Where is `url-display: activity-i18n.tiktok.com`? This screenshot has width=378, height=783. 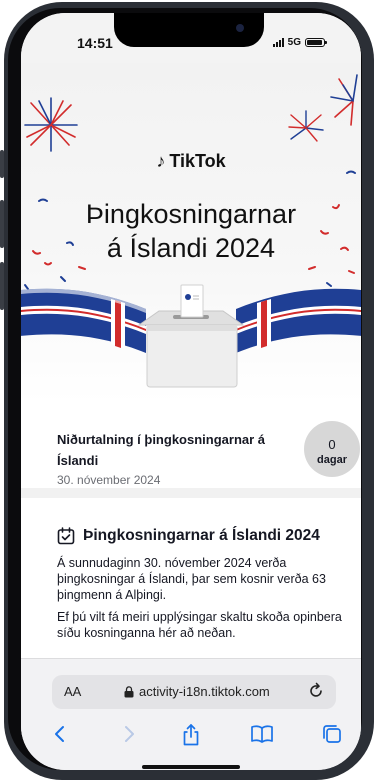 url-display: activity-i18n.tiktok.com is located at coordinates (197, 691).